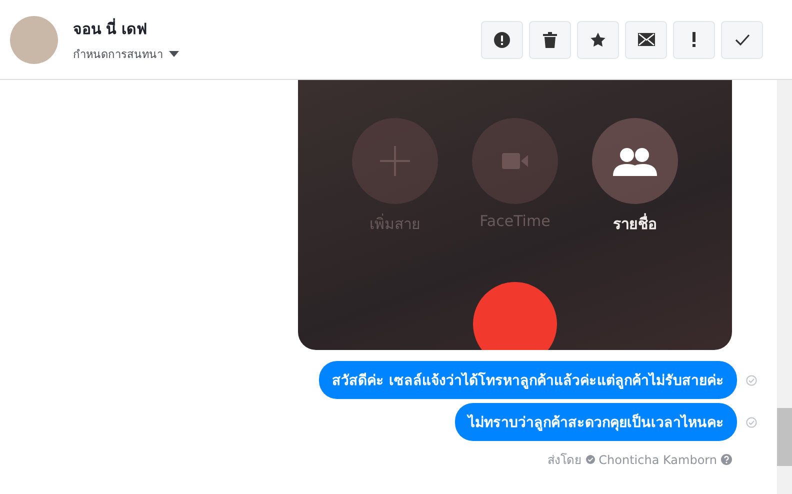 This screenshot has height=494, width=792. Describe the element at coordinates (657, 459) in the screenshot. I see `sender-name: Chonticha Kamborn` at that location.